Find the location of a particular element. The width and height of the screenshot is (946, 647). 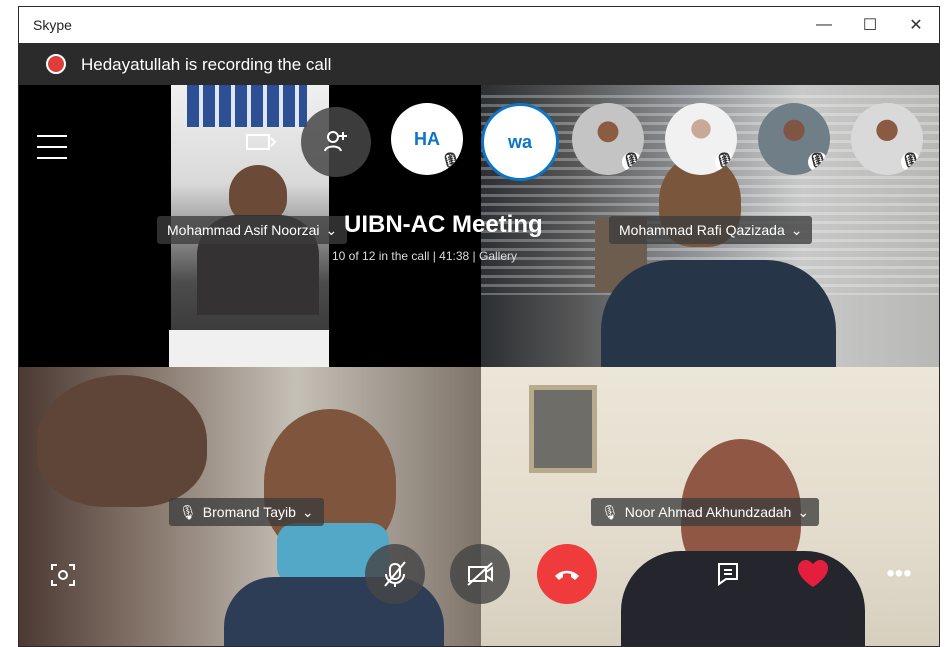

video-button is located at coordinates (480, 574).